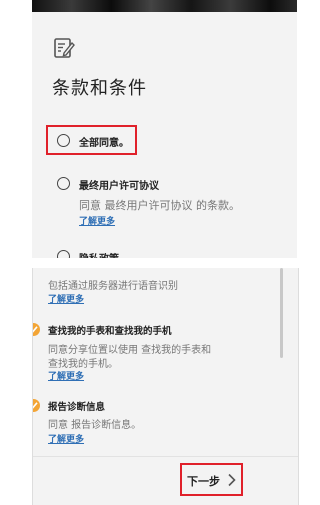  Describe the element at coordinates (64, 48) in the screenshot. I see `edit-document-icon` at that location.